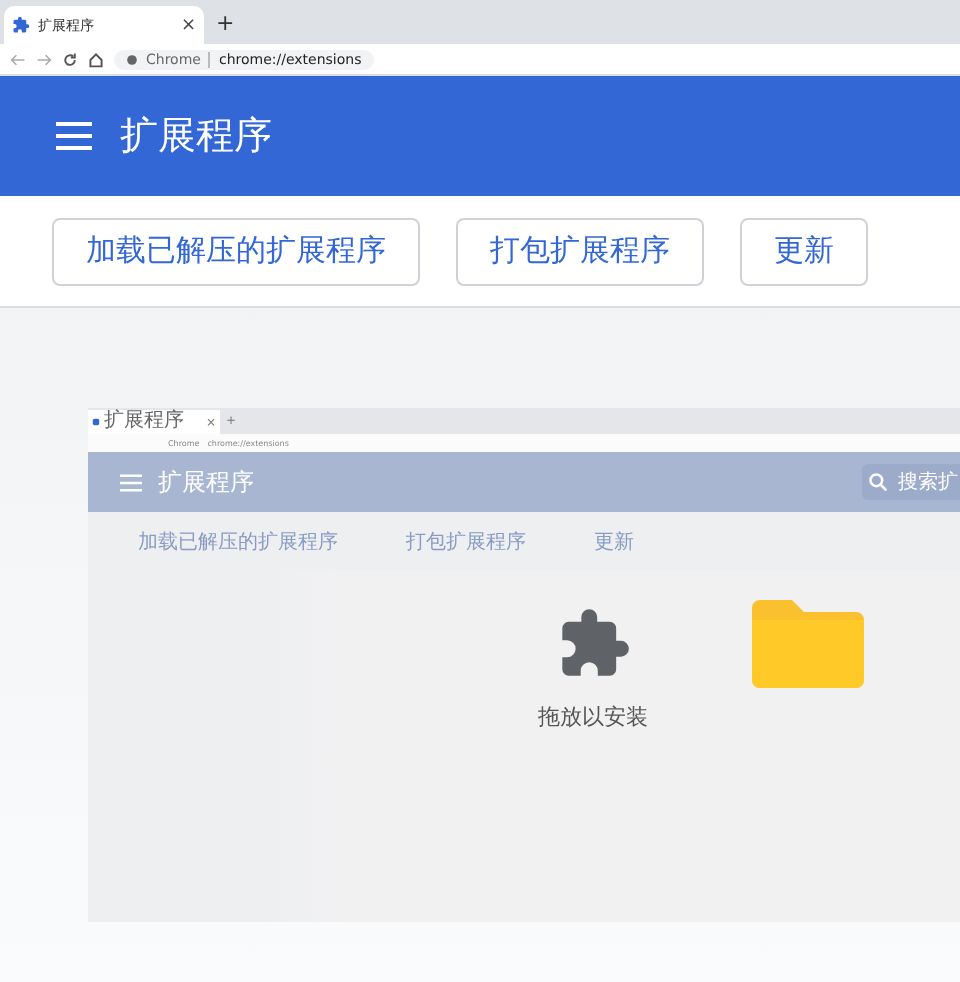  Describe the element at coordinates (580, 251) in the screenshot. I see `action-button: 打包扩展程序` at that location.